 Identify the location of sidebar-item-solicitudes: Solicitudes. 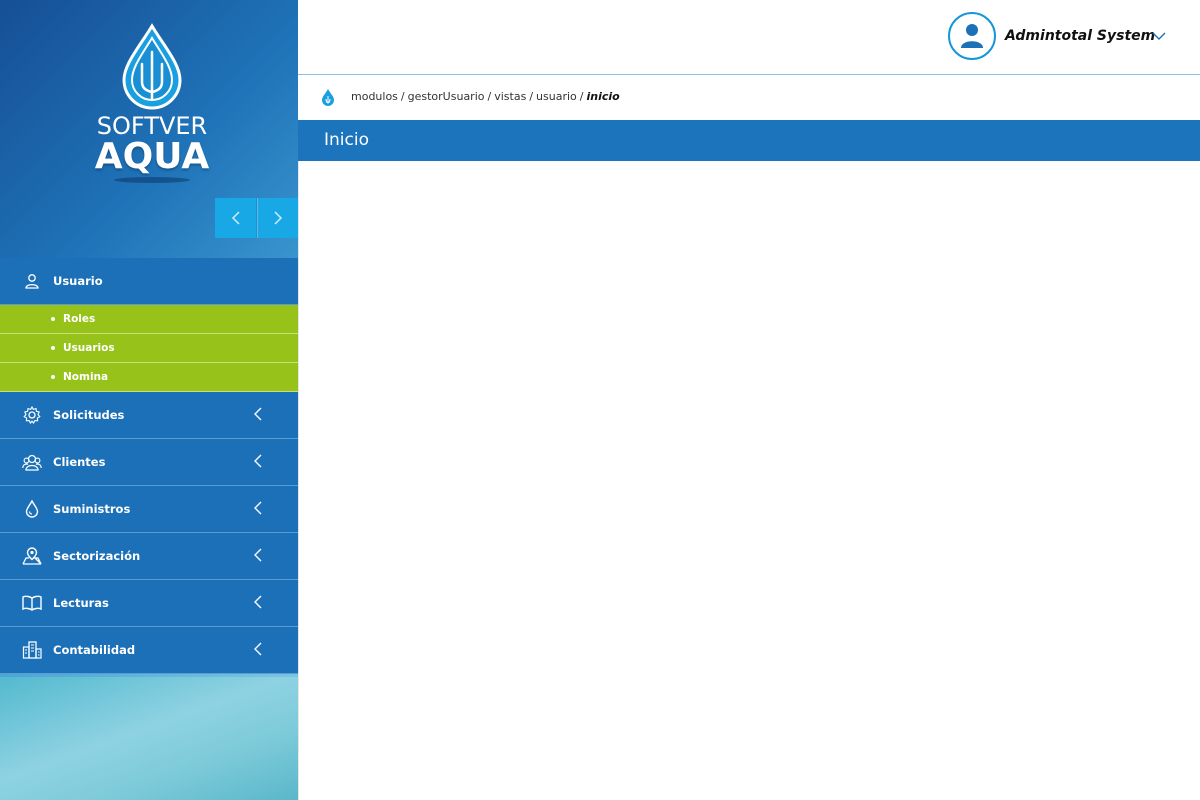
(149, 415).